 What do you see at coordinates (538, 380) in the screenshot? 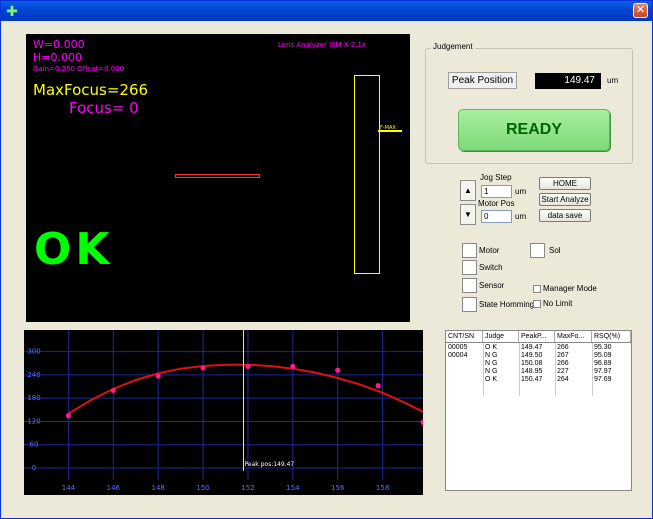
I see `table-row: O K 150.47 264 97.69` at bounding box center [538, 380].